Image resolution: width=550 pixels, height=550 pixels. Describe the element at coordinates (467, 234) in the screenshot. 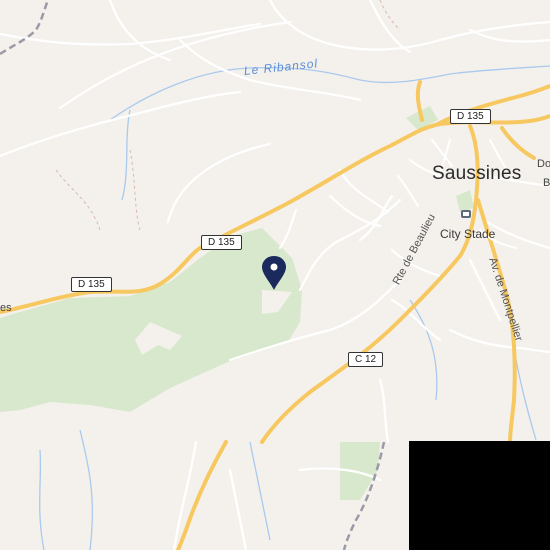

I see `poi-label: City Stade` at that location.